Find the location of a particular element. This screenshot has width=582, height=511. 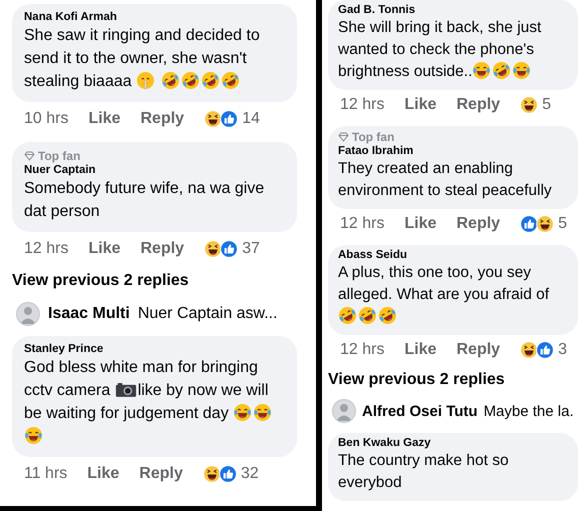

commenter-name: Fatao Ibrahim is located at coordinates (453, 151).